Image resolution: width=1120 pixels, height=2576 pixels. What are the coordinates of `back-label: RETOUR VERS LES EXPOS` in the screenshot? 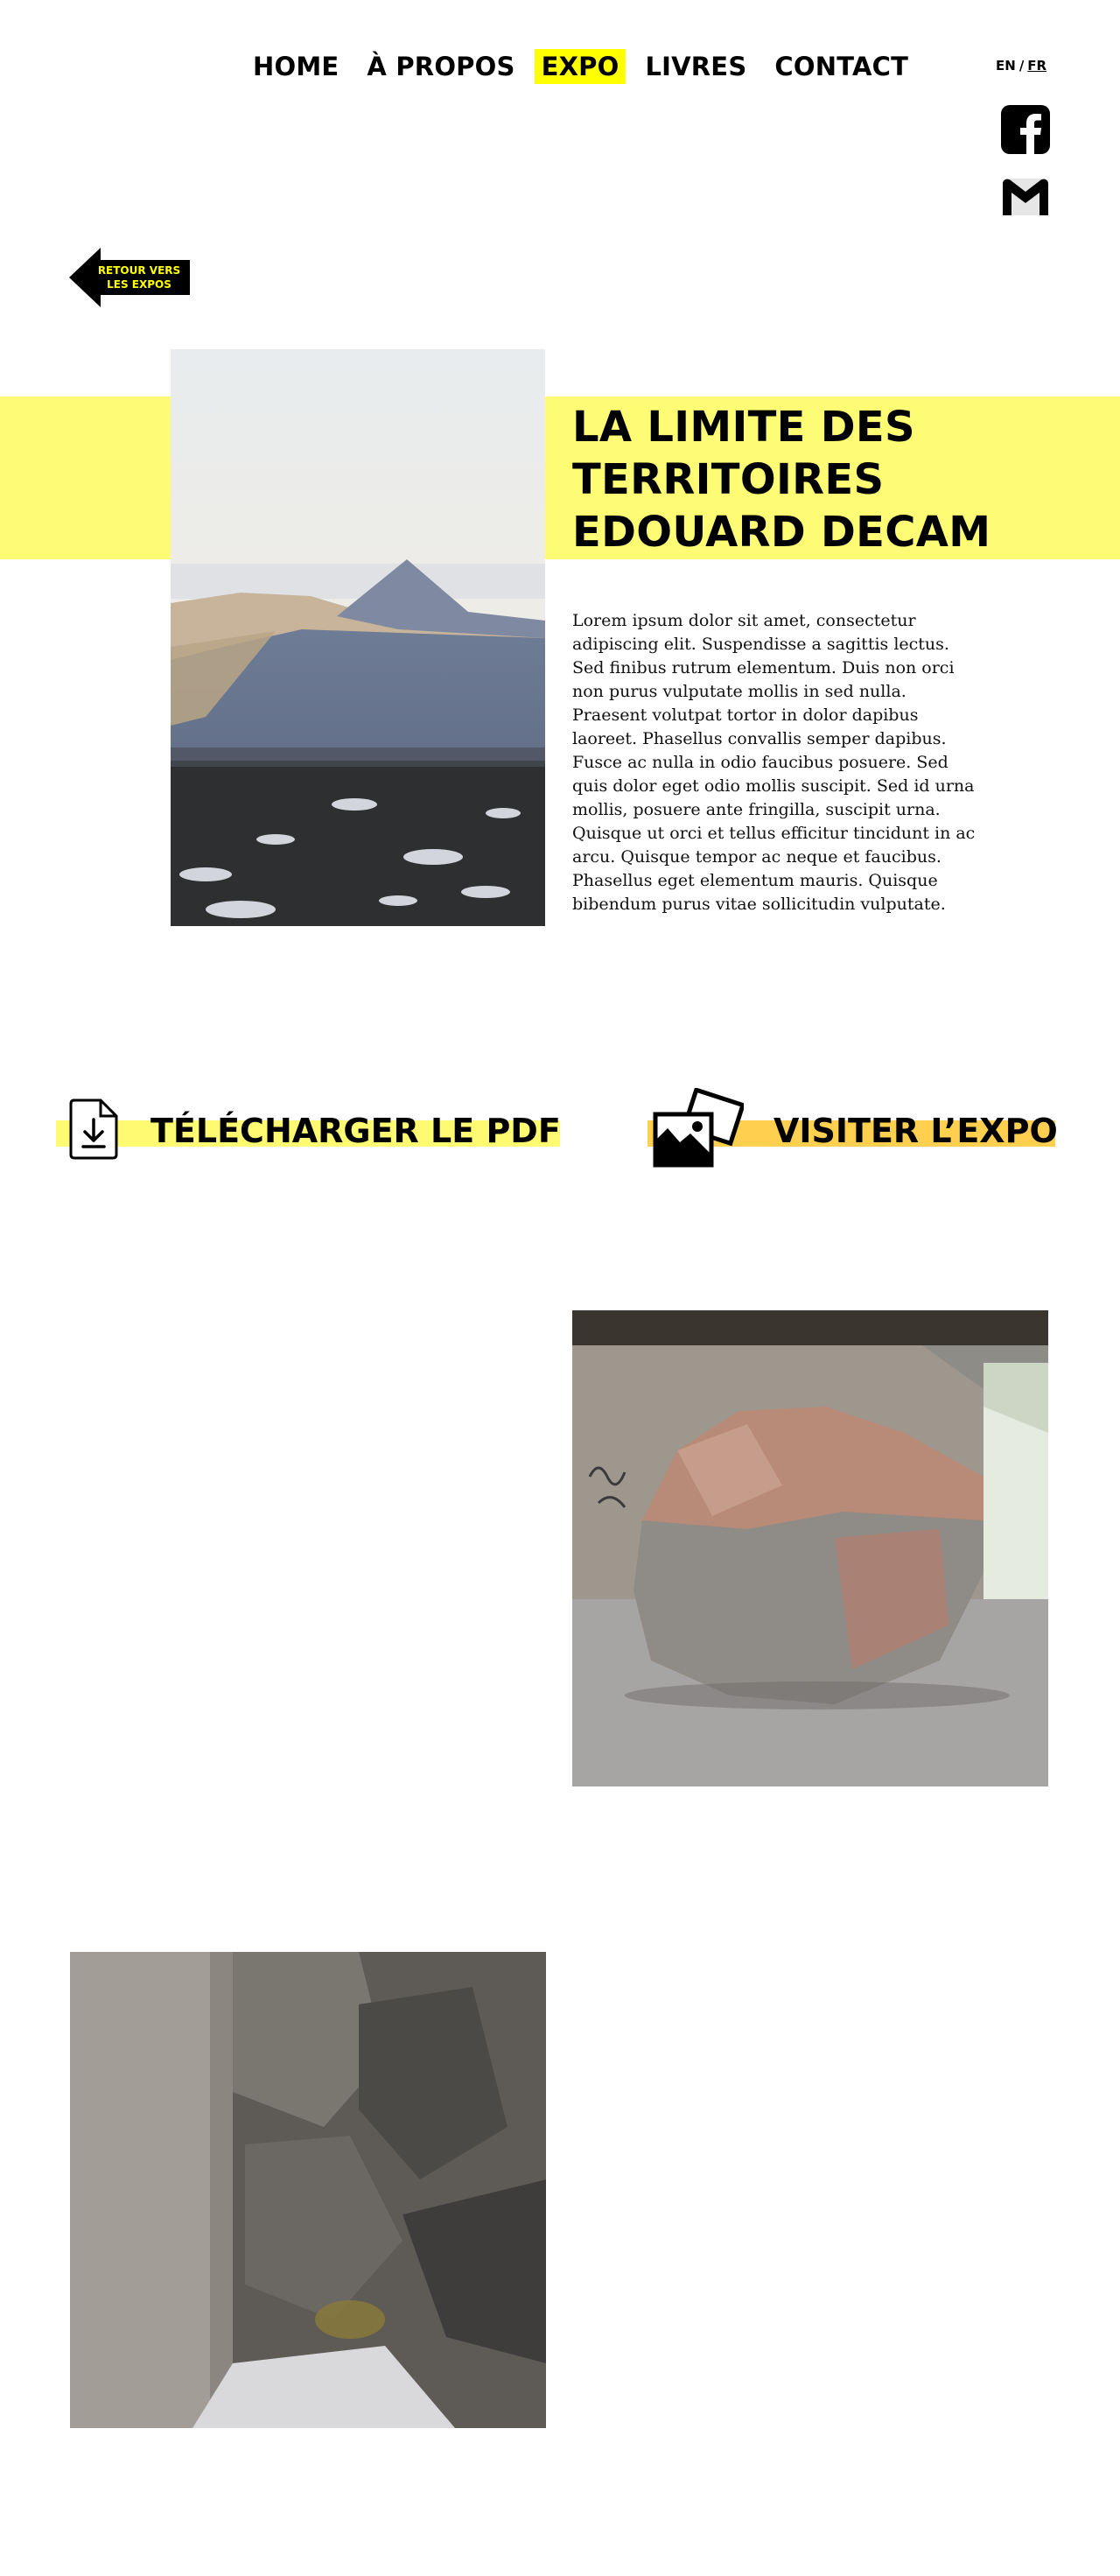 It's located at (139, 277).